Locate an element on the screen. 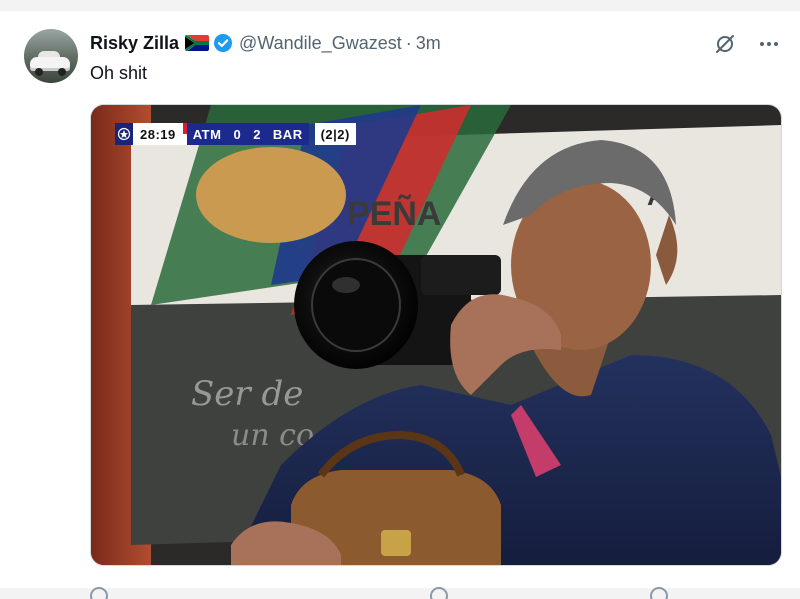 This screenshot has height=599, width=800. aggregate-score: (2|2) is located at coordinates (335, 134).